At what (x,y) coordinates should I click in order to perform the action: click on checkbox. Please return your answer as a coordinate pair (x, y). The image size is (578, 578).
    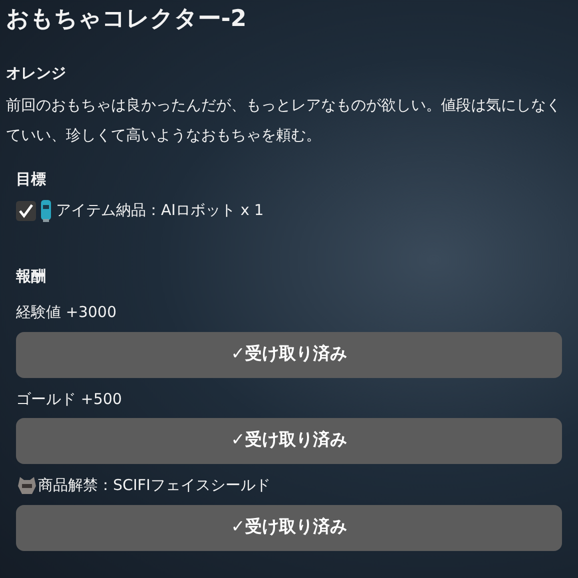
    Looking at the image, I should click on (26, 210).